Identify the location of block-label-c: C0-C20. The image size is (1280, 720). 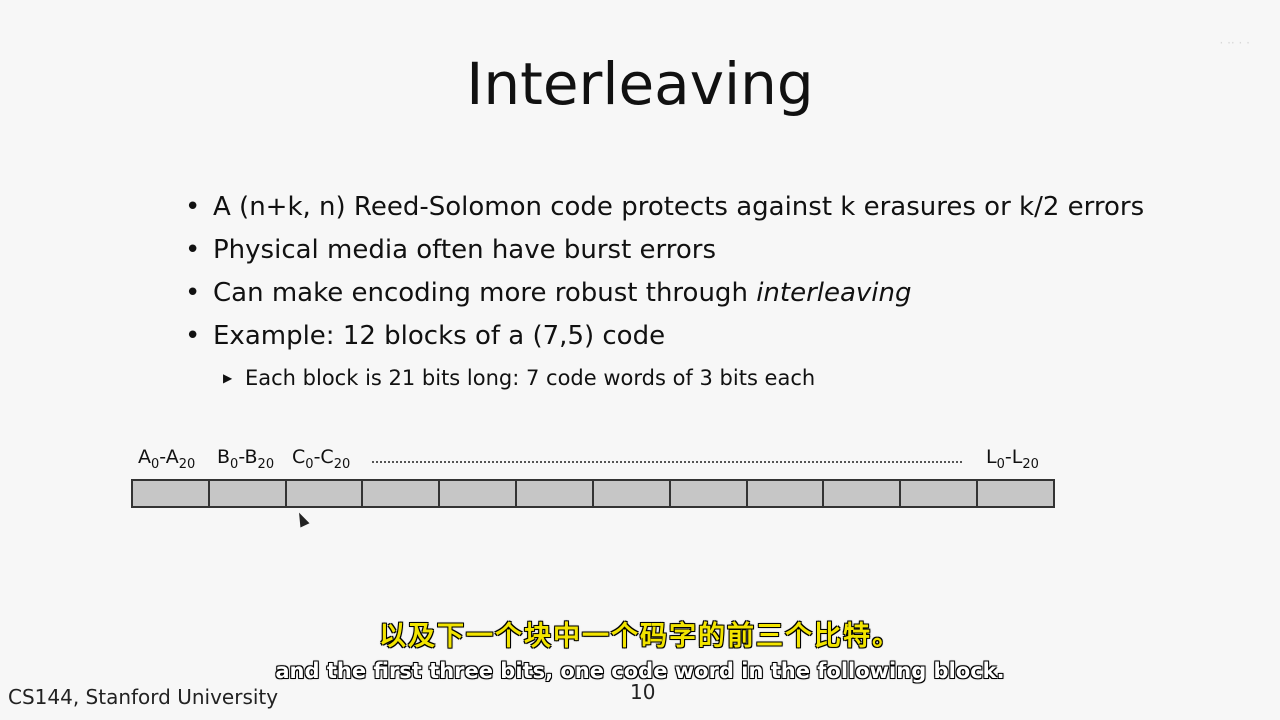
(321, 459).